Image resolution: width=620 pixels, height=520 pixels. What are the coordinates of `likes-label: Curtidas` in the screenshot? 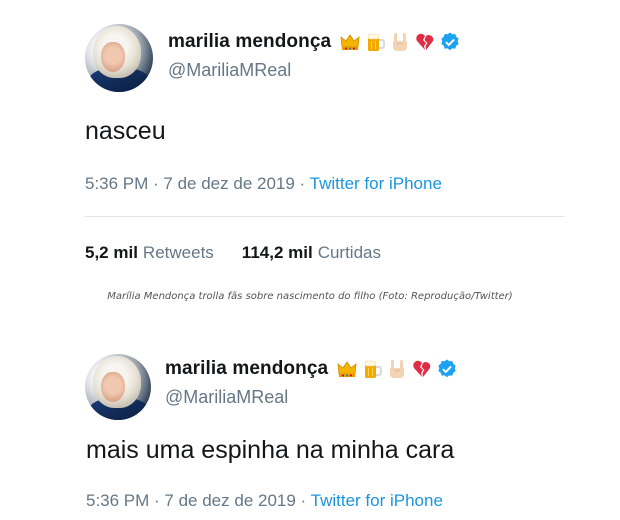 It's located at (349, 252).